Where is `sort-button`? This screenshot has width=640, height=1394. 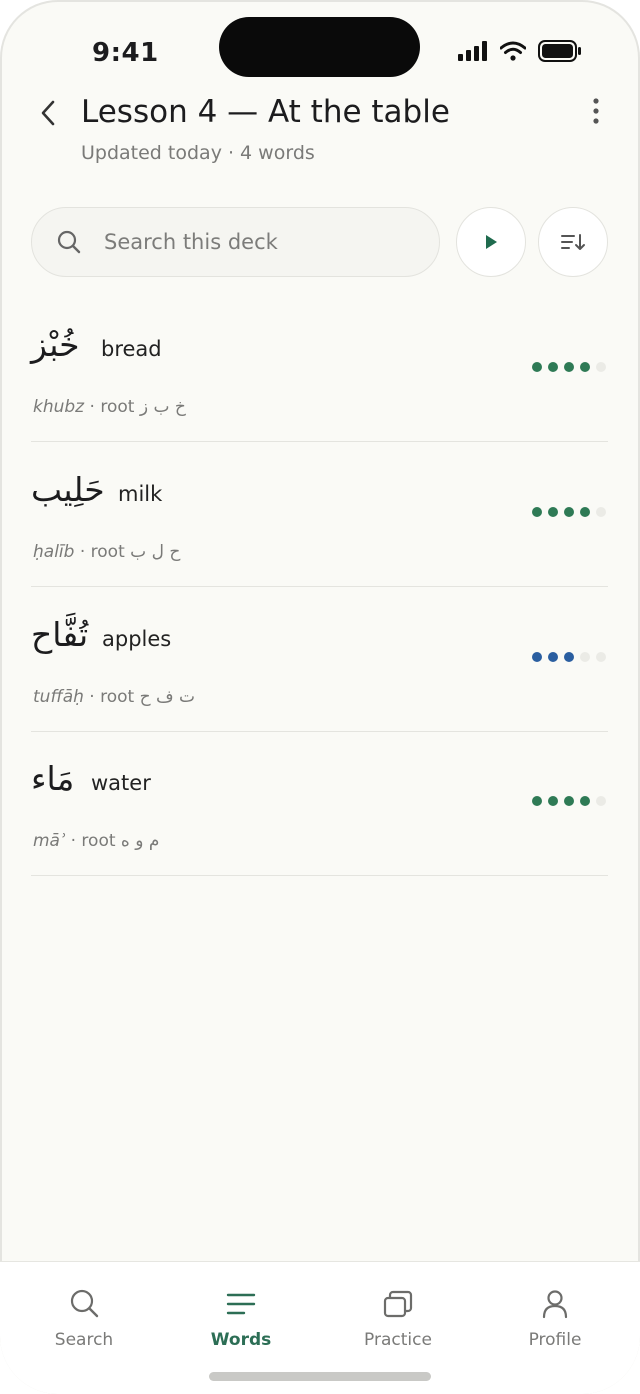
sort-button is located at coordinates (573, 242).